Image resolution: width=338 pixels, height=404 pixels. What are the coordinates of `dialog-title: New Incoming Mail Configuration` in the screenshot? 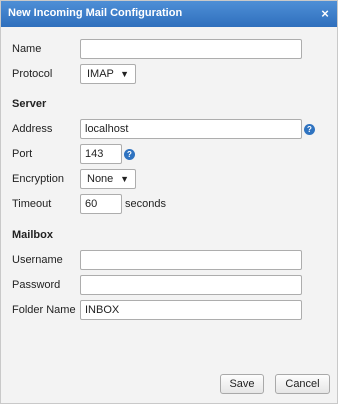 It's located at (95, 13).